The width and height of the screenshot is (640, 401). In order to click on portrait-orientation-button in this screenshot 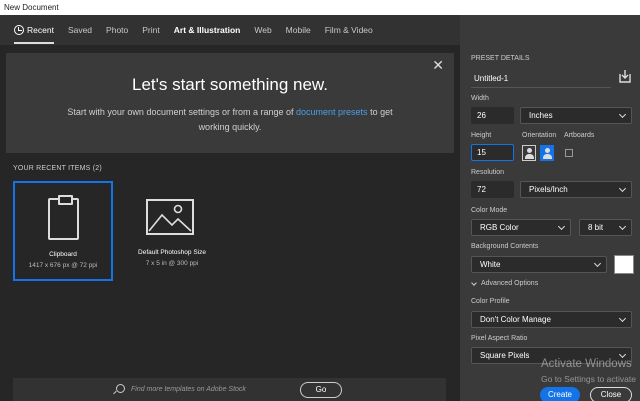, I will do `click(529, 153)`.